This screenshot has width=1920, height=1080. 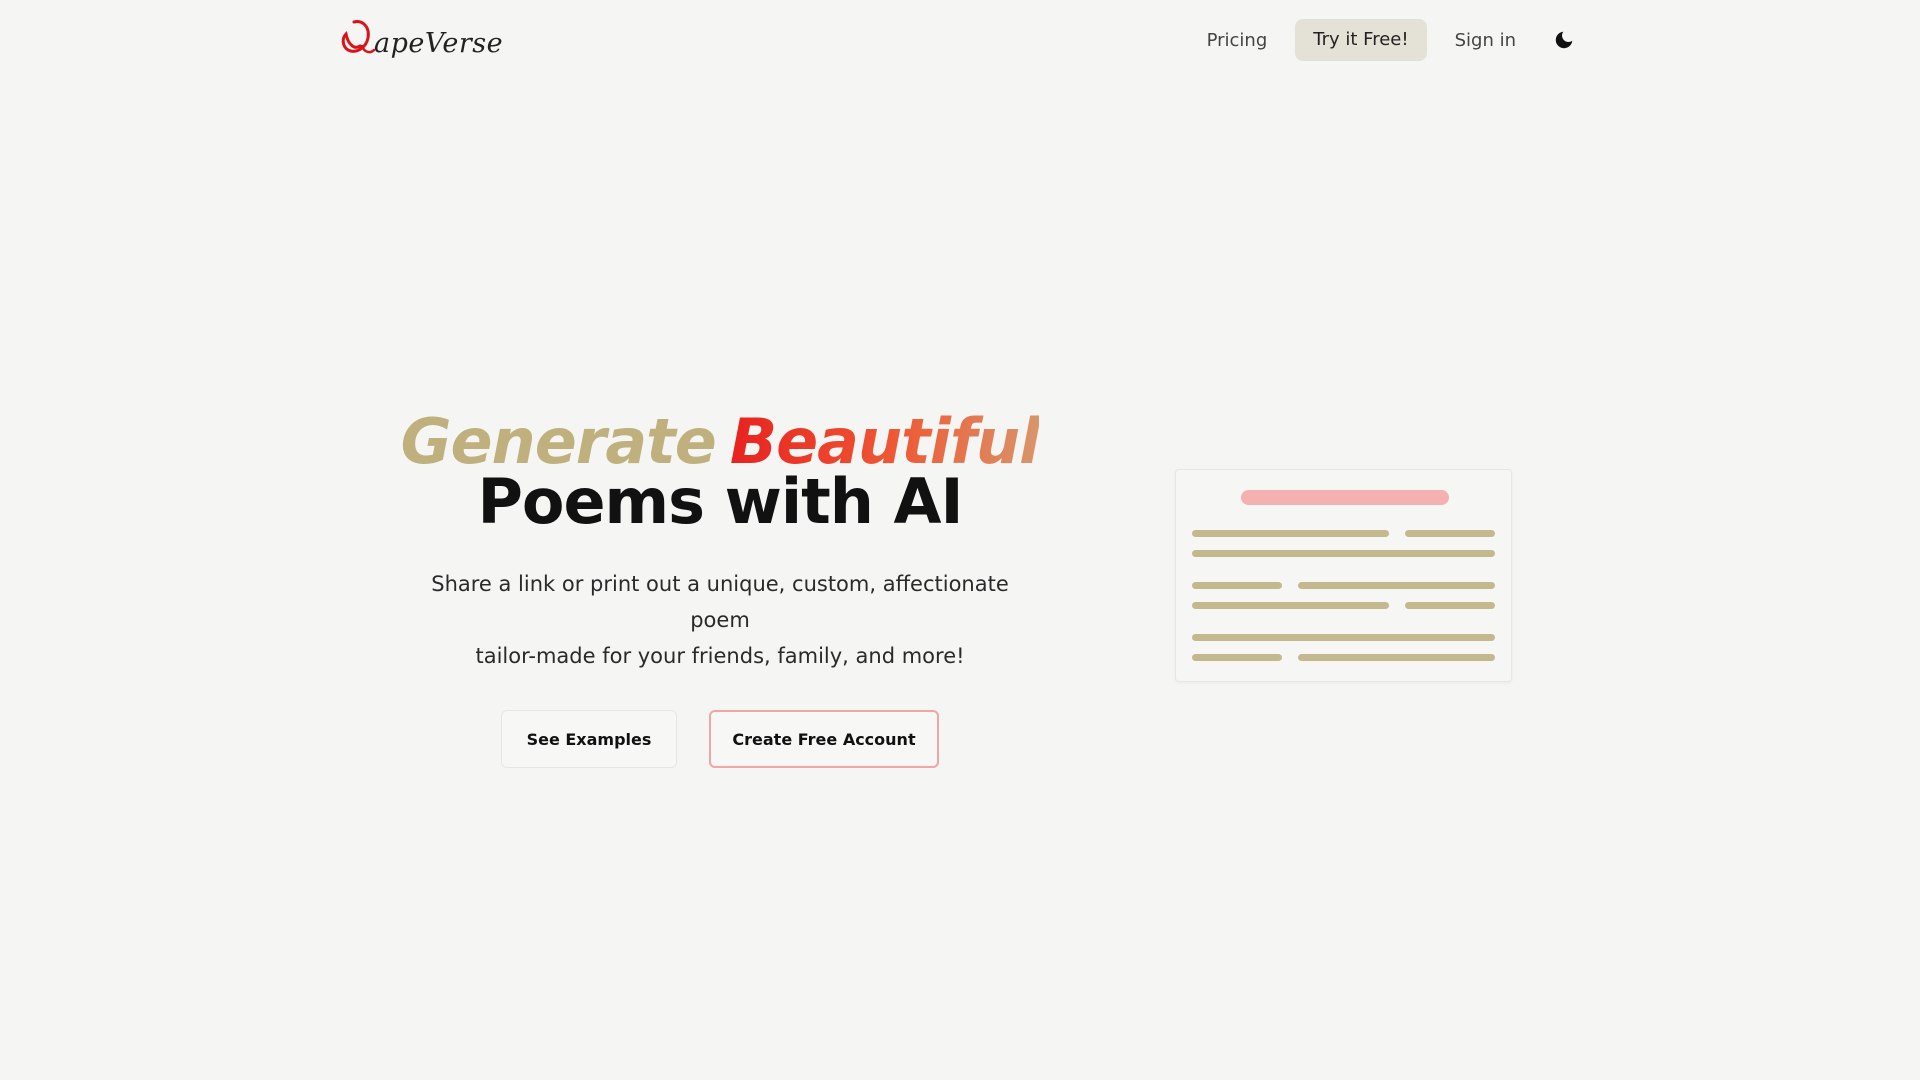 What do you see at coordinates (1361, 40) in the screenshot?
I see `try-free-button: Try it Free!` at bounding box center [1361, 40].